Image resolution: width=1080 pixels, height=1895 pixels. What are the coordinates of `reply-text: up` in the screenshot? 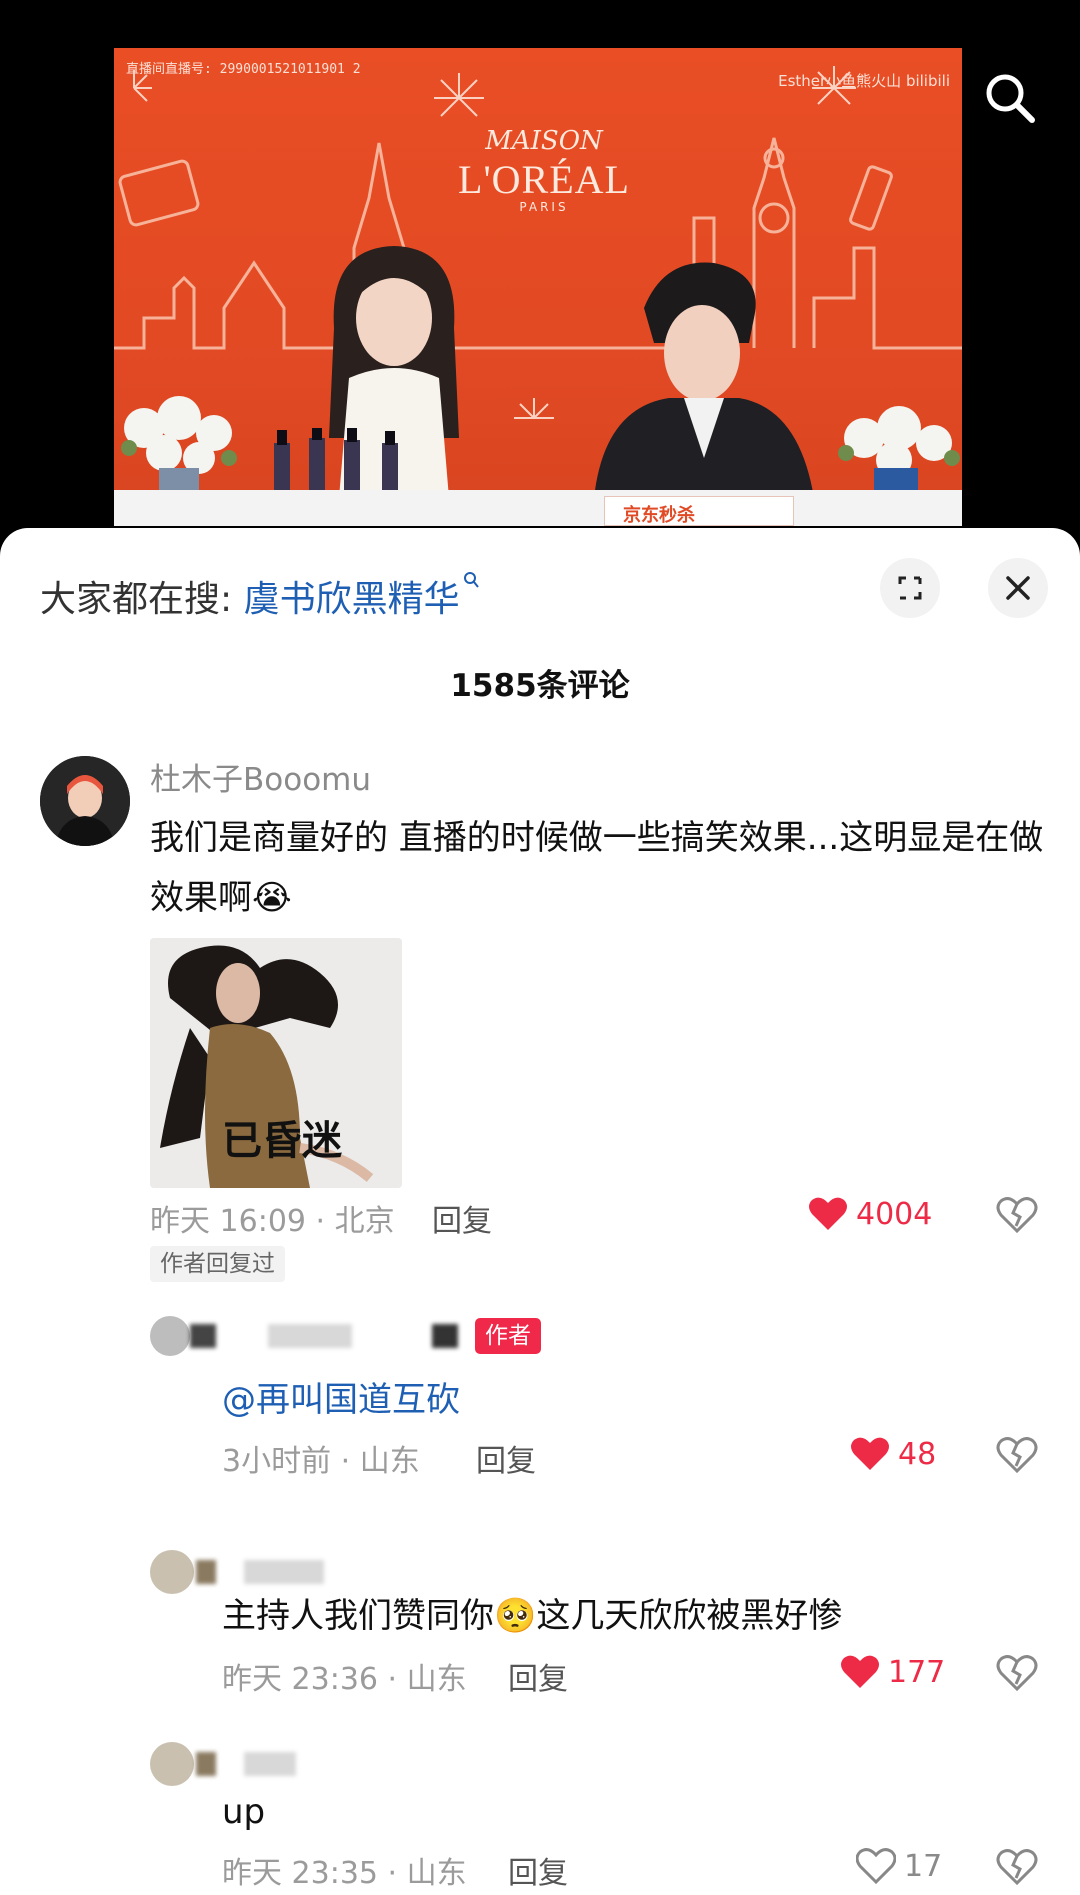 It's located at (244, 1812).